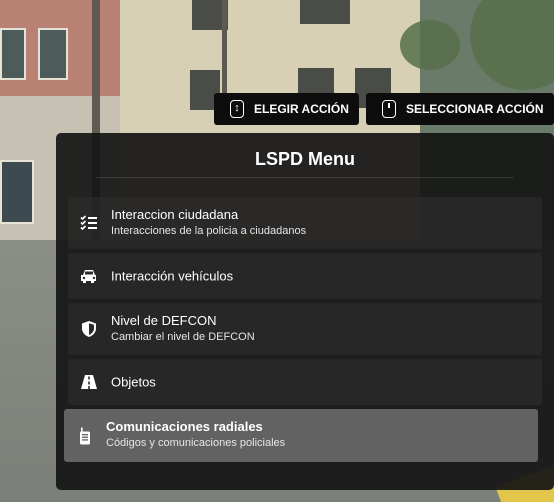 The height and width of the screenshot is (502, 554). What do you see at coordinates (304, 159) in the screenshot?
I see `menu-title: LSPD Menu` at bounding box center [304, 159].